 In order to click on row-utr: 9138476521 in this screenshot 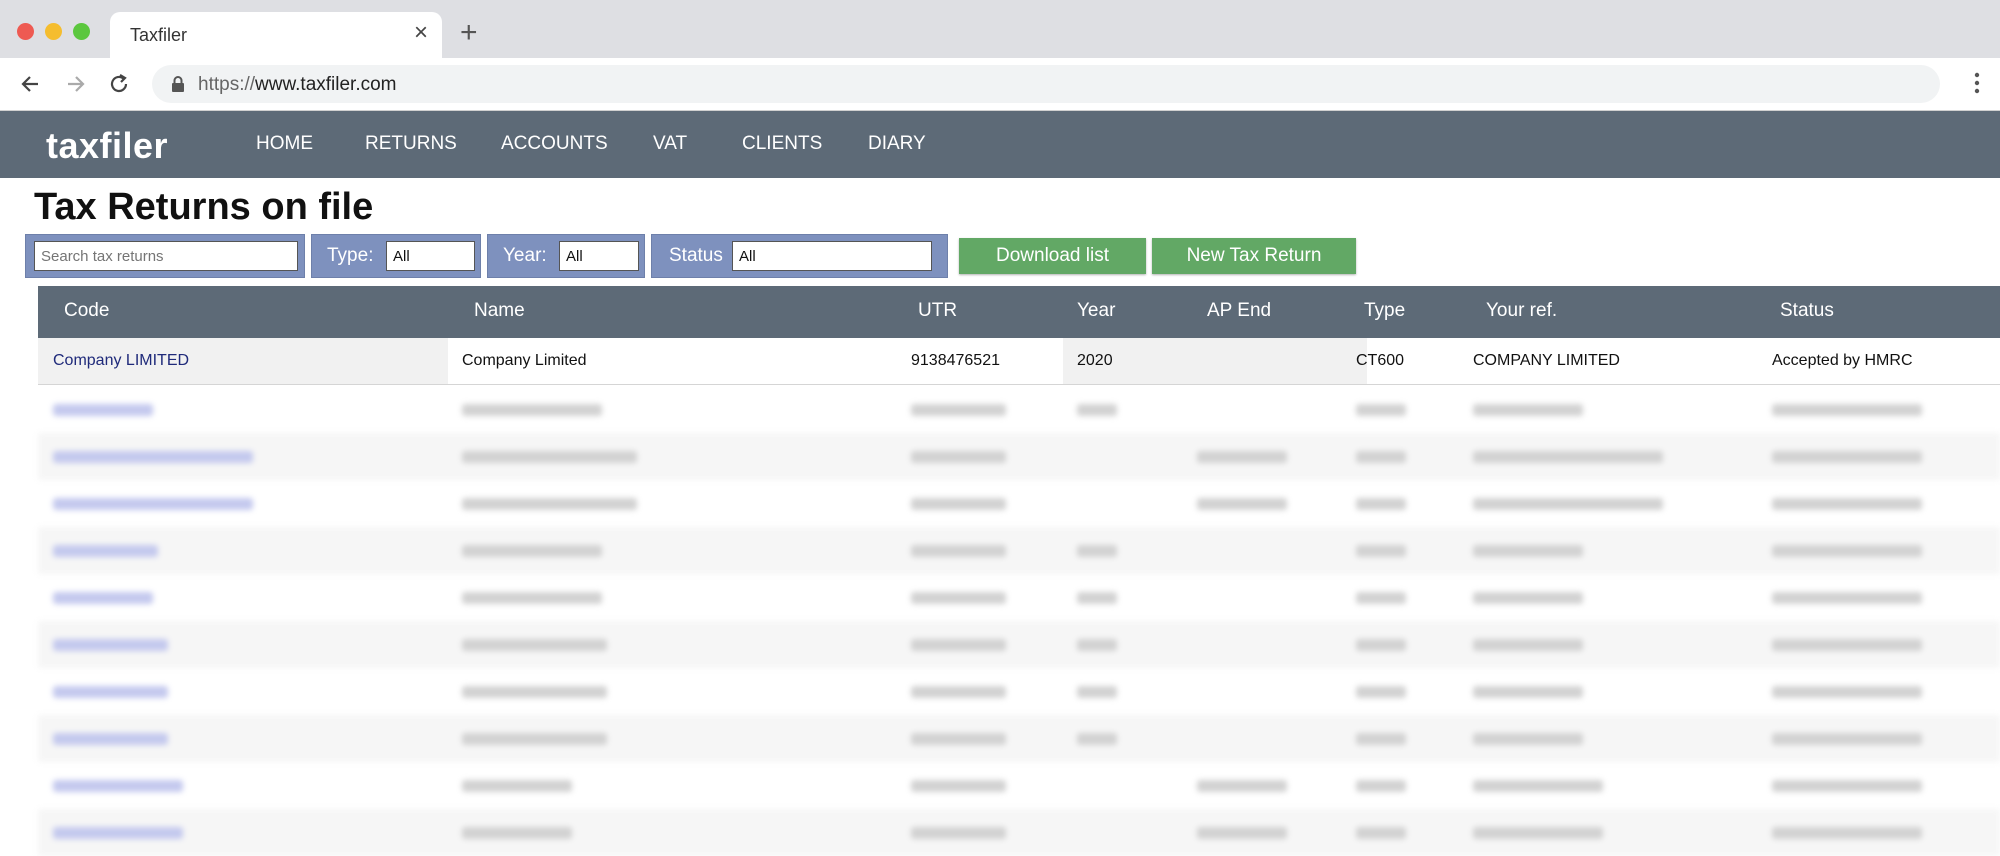, I will do `click(955, 360)`.